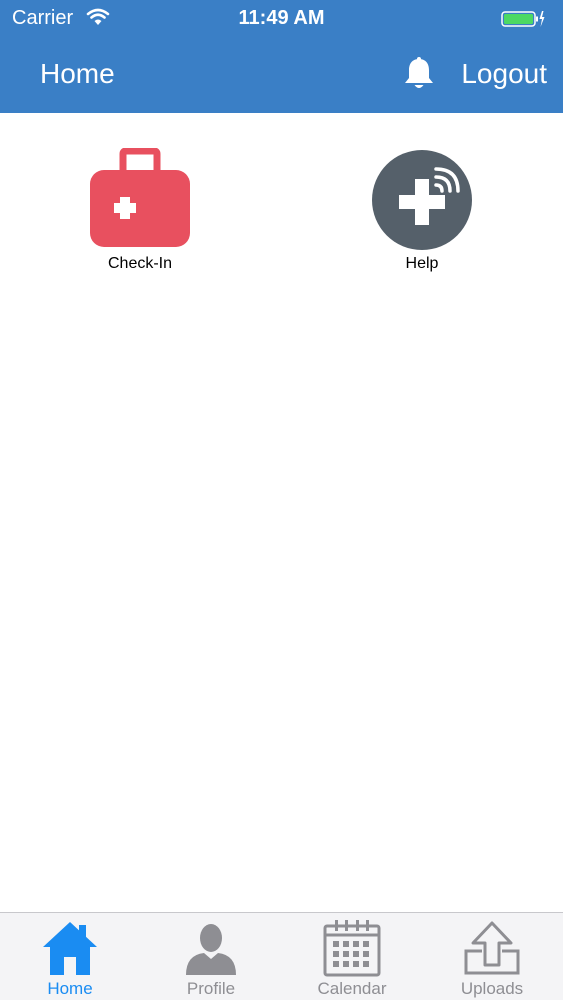 This screenshot has width=563, height=1001. Describe the element at coordinates (77, 73) in the screenshot. I see `page-title: Home` at that location.